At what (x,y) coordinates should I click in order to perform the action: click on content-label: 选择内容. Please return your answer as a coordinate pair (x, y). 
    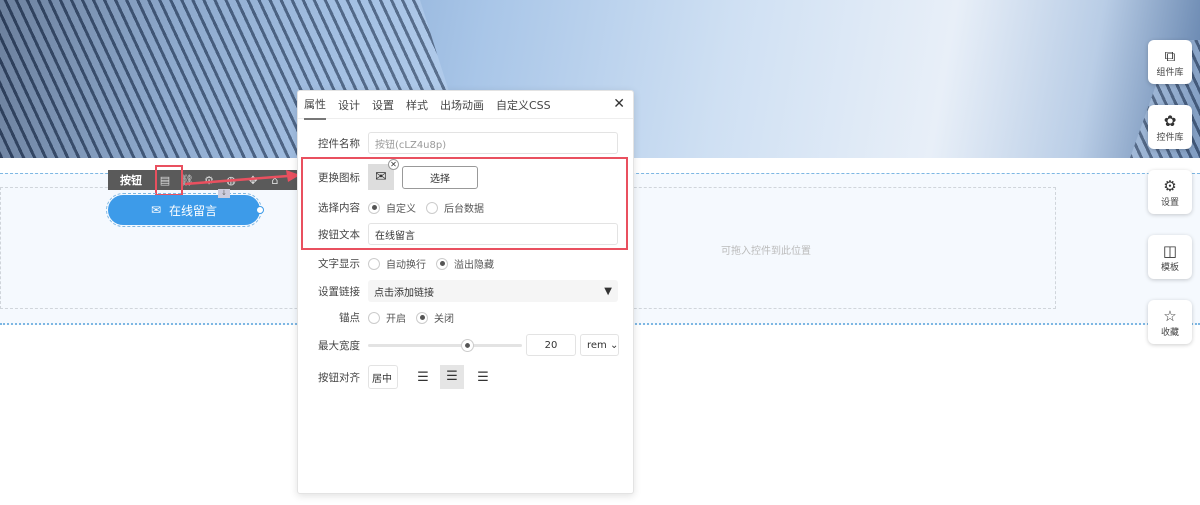
    Looking at the image, I should click on (339, 208).